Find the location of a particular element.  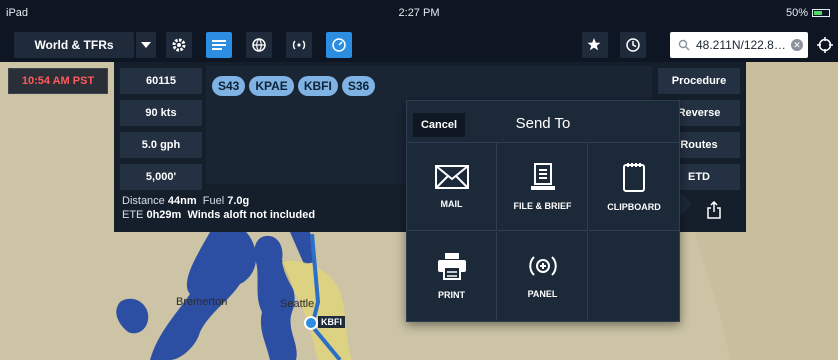

fuel-label: Fuel is located at coordinates (213, 201).